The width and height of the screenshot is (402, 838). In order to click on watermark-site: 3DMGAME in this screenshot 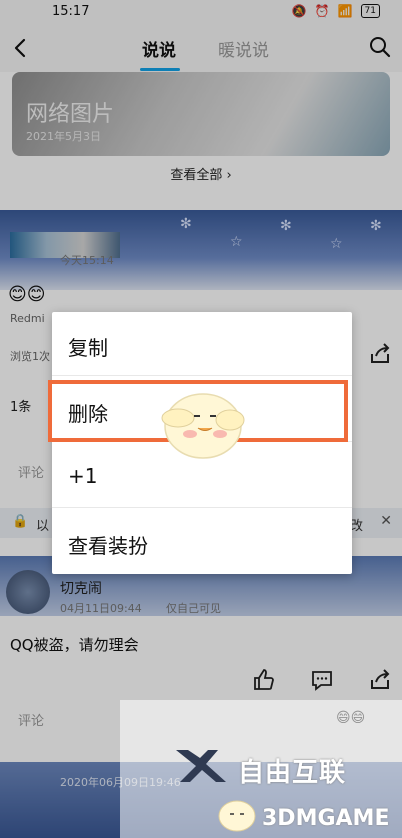, I will do `click(326, 818)`.